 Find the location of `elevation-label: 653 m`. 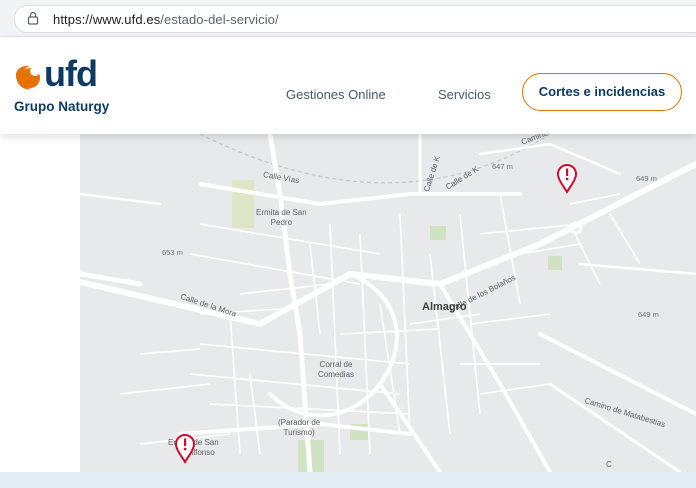

elevation-label: 653 m is located at coordinates (172, 252).